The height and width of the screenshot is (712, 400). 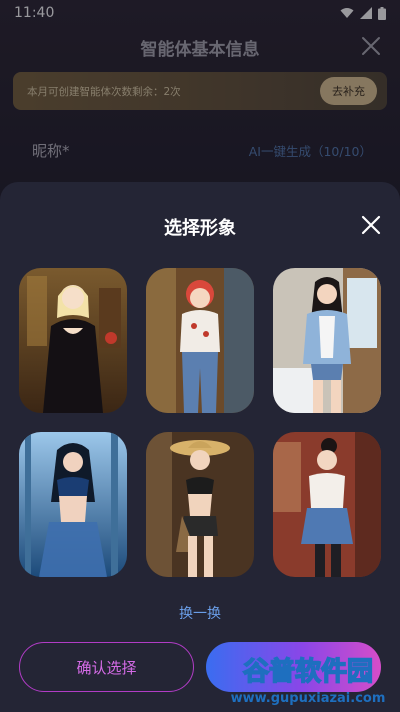 I want to click on close-icon, so click(x=371, y=225).